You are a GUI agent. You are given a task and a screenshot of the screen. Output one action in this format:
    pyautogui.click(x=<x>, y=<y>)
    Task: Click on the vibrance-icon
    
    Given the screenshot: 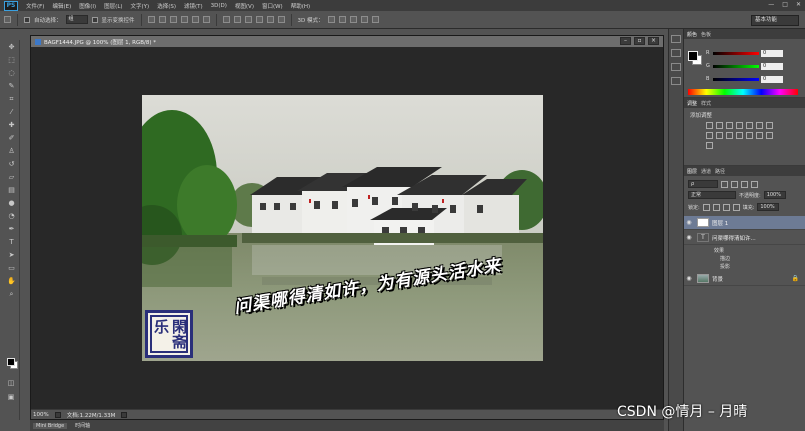 What is the action you would take?
    pyautogui.click(x=749, y=125)
    